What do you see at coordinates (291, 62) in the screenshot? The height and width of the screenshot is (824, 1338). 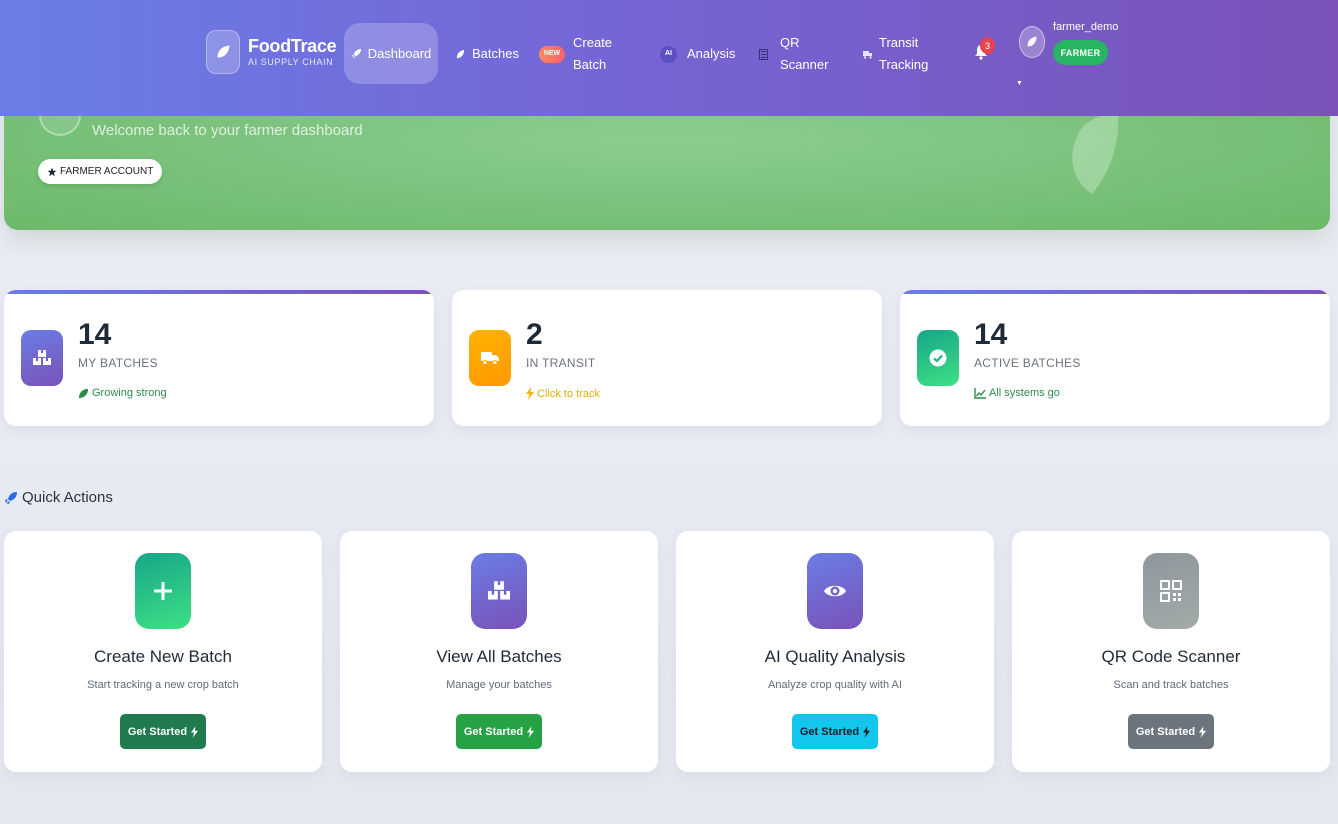 I see `brand-tagline: AI SUPPLY CHAIN` at bounding box center [291, 62].